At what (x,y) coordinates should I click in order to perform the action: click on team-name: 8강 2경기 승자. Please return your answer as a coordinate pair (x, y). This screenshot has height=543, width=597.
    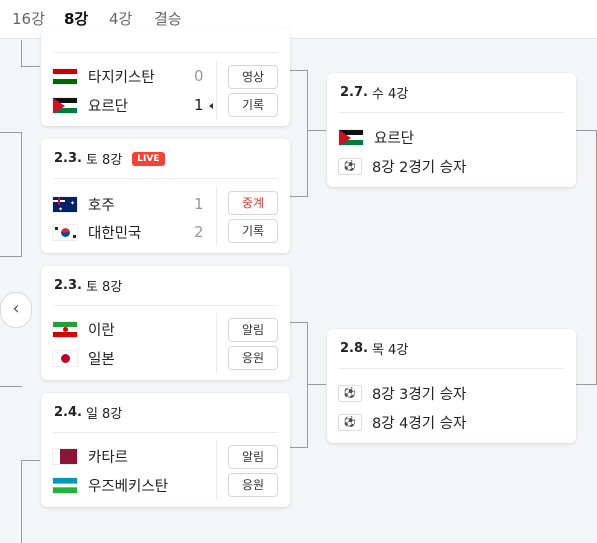
    Looking at the image, I should click on (419, 167).